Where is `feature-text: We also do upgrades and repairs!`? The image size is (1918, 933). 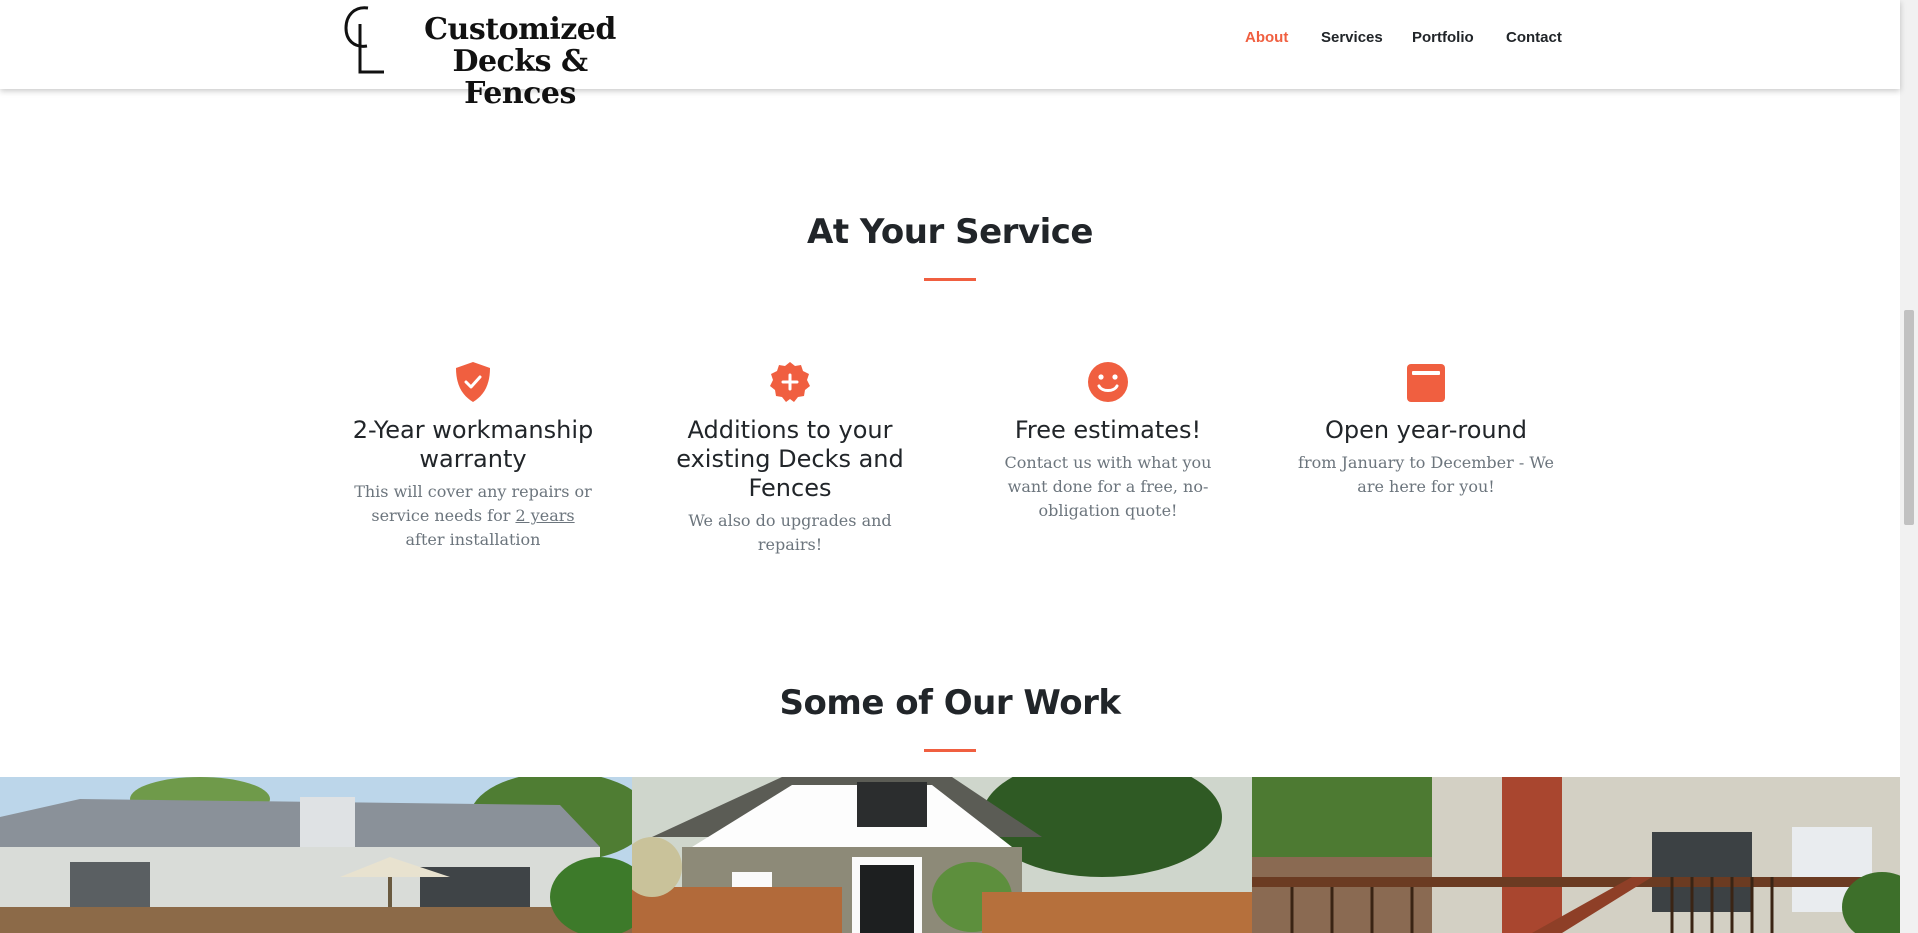 feature-text: We also do upgrades and repairs! is located at coordinates (790, 532).